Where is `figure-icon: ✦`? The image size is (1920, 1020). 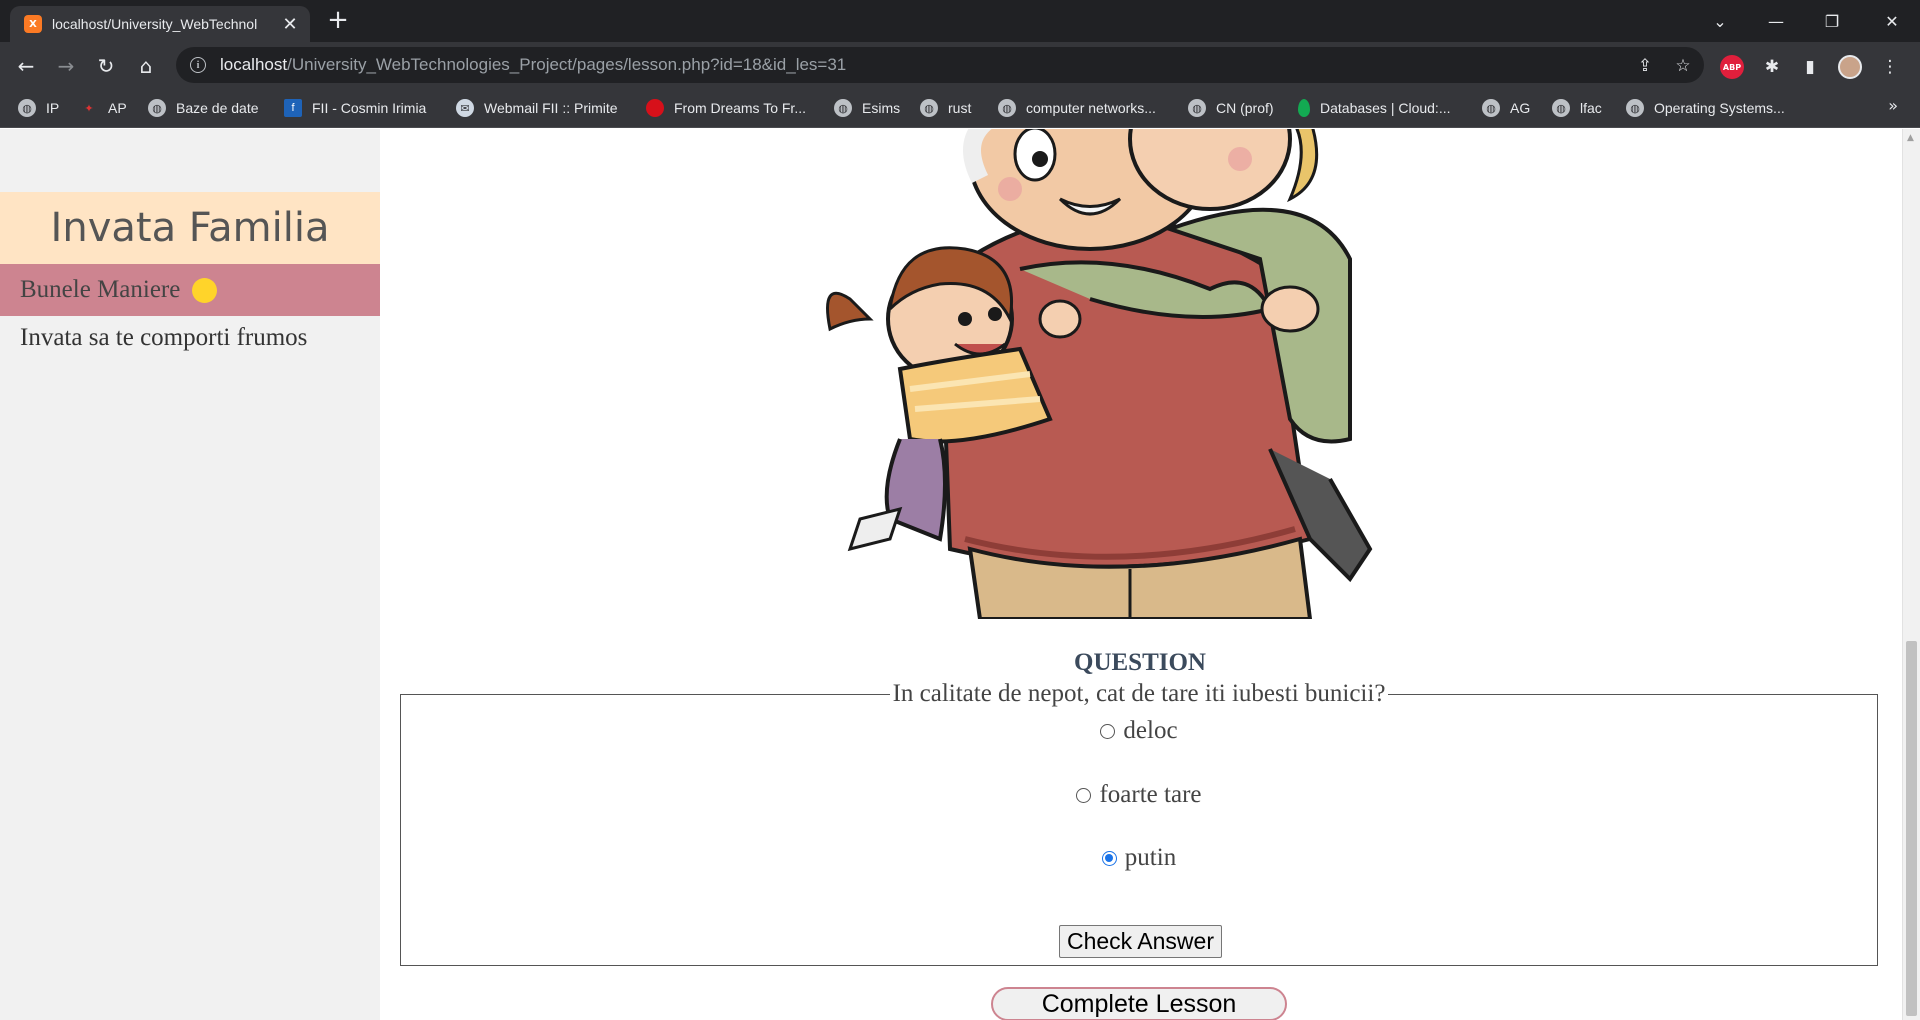
figure-icon: ✦ is located at coordinates (89, 108).